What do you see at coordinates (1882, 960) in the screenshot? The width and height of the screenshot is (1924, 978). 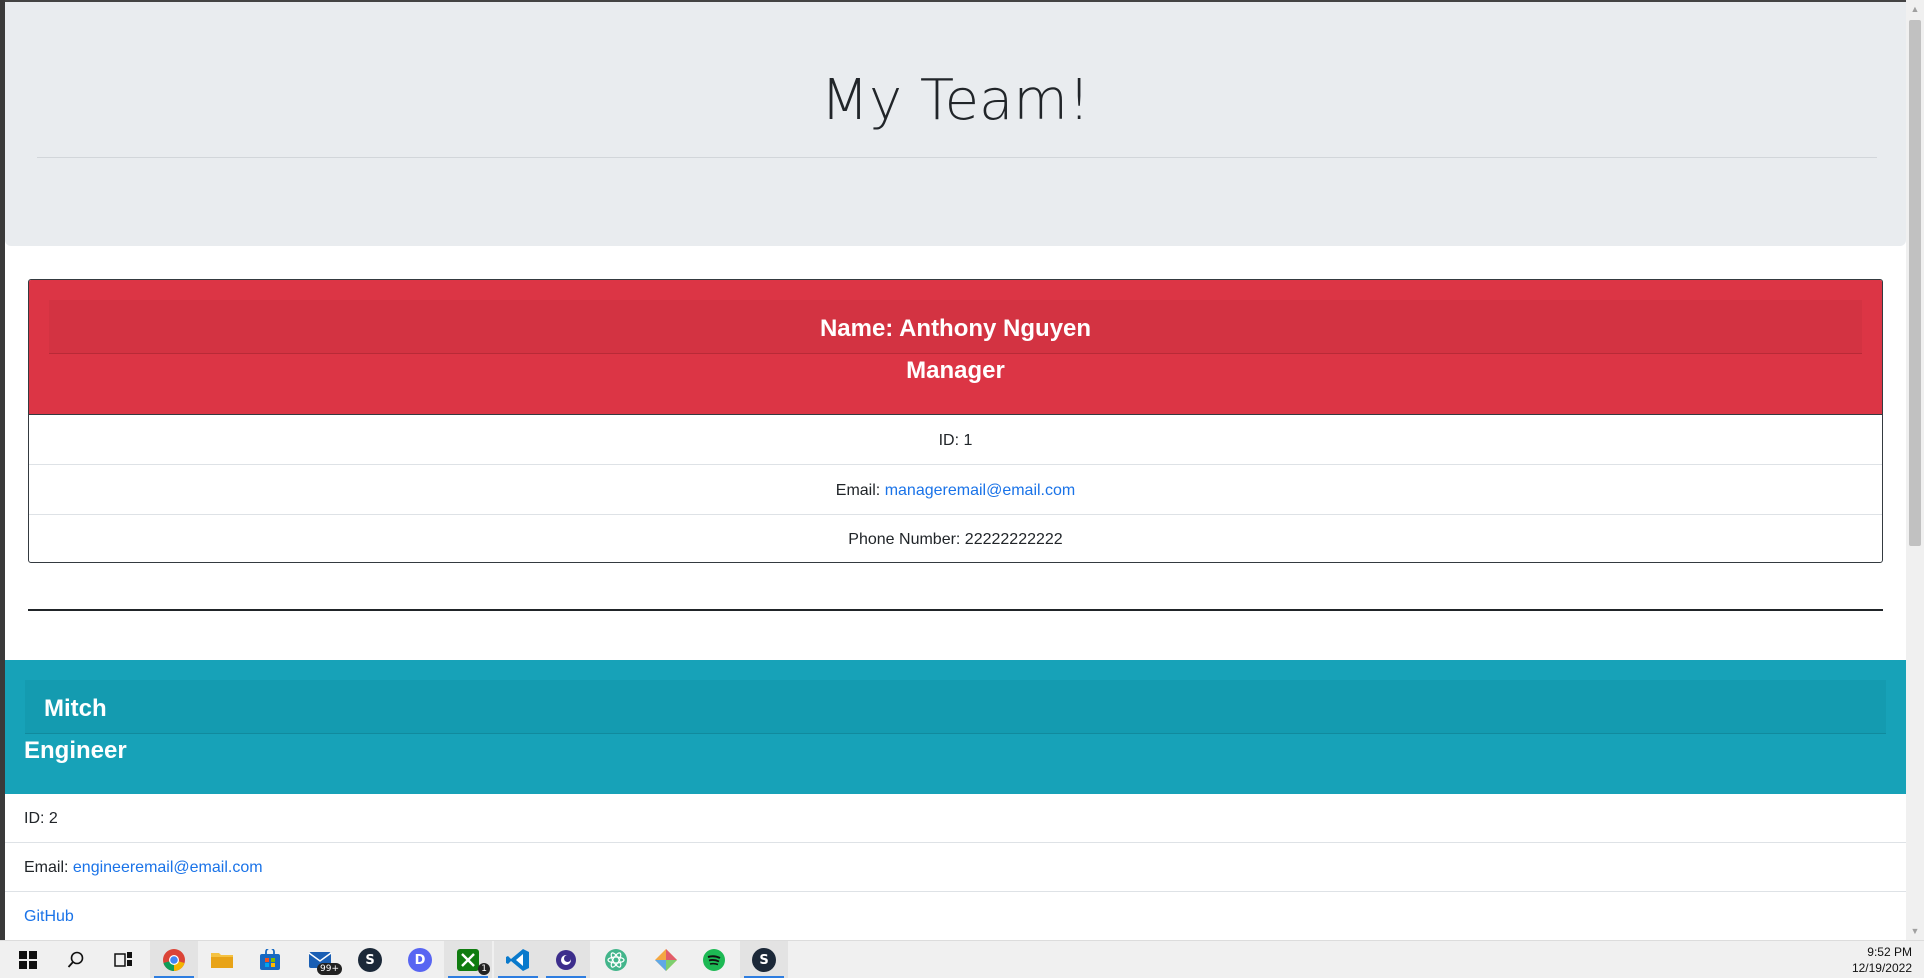 I see `system-clock: 9:52 PM 12/19/2022` at bounding box center [1882, 960].